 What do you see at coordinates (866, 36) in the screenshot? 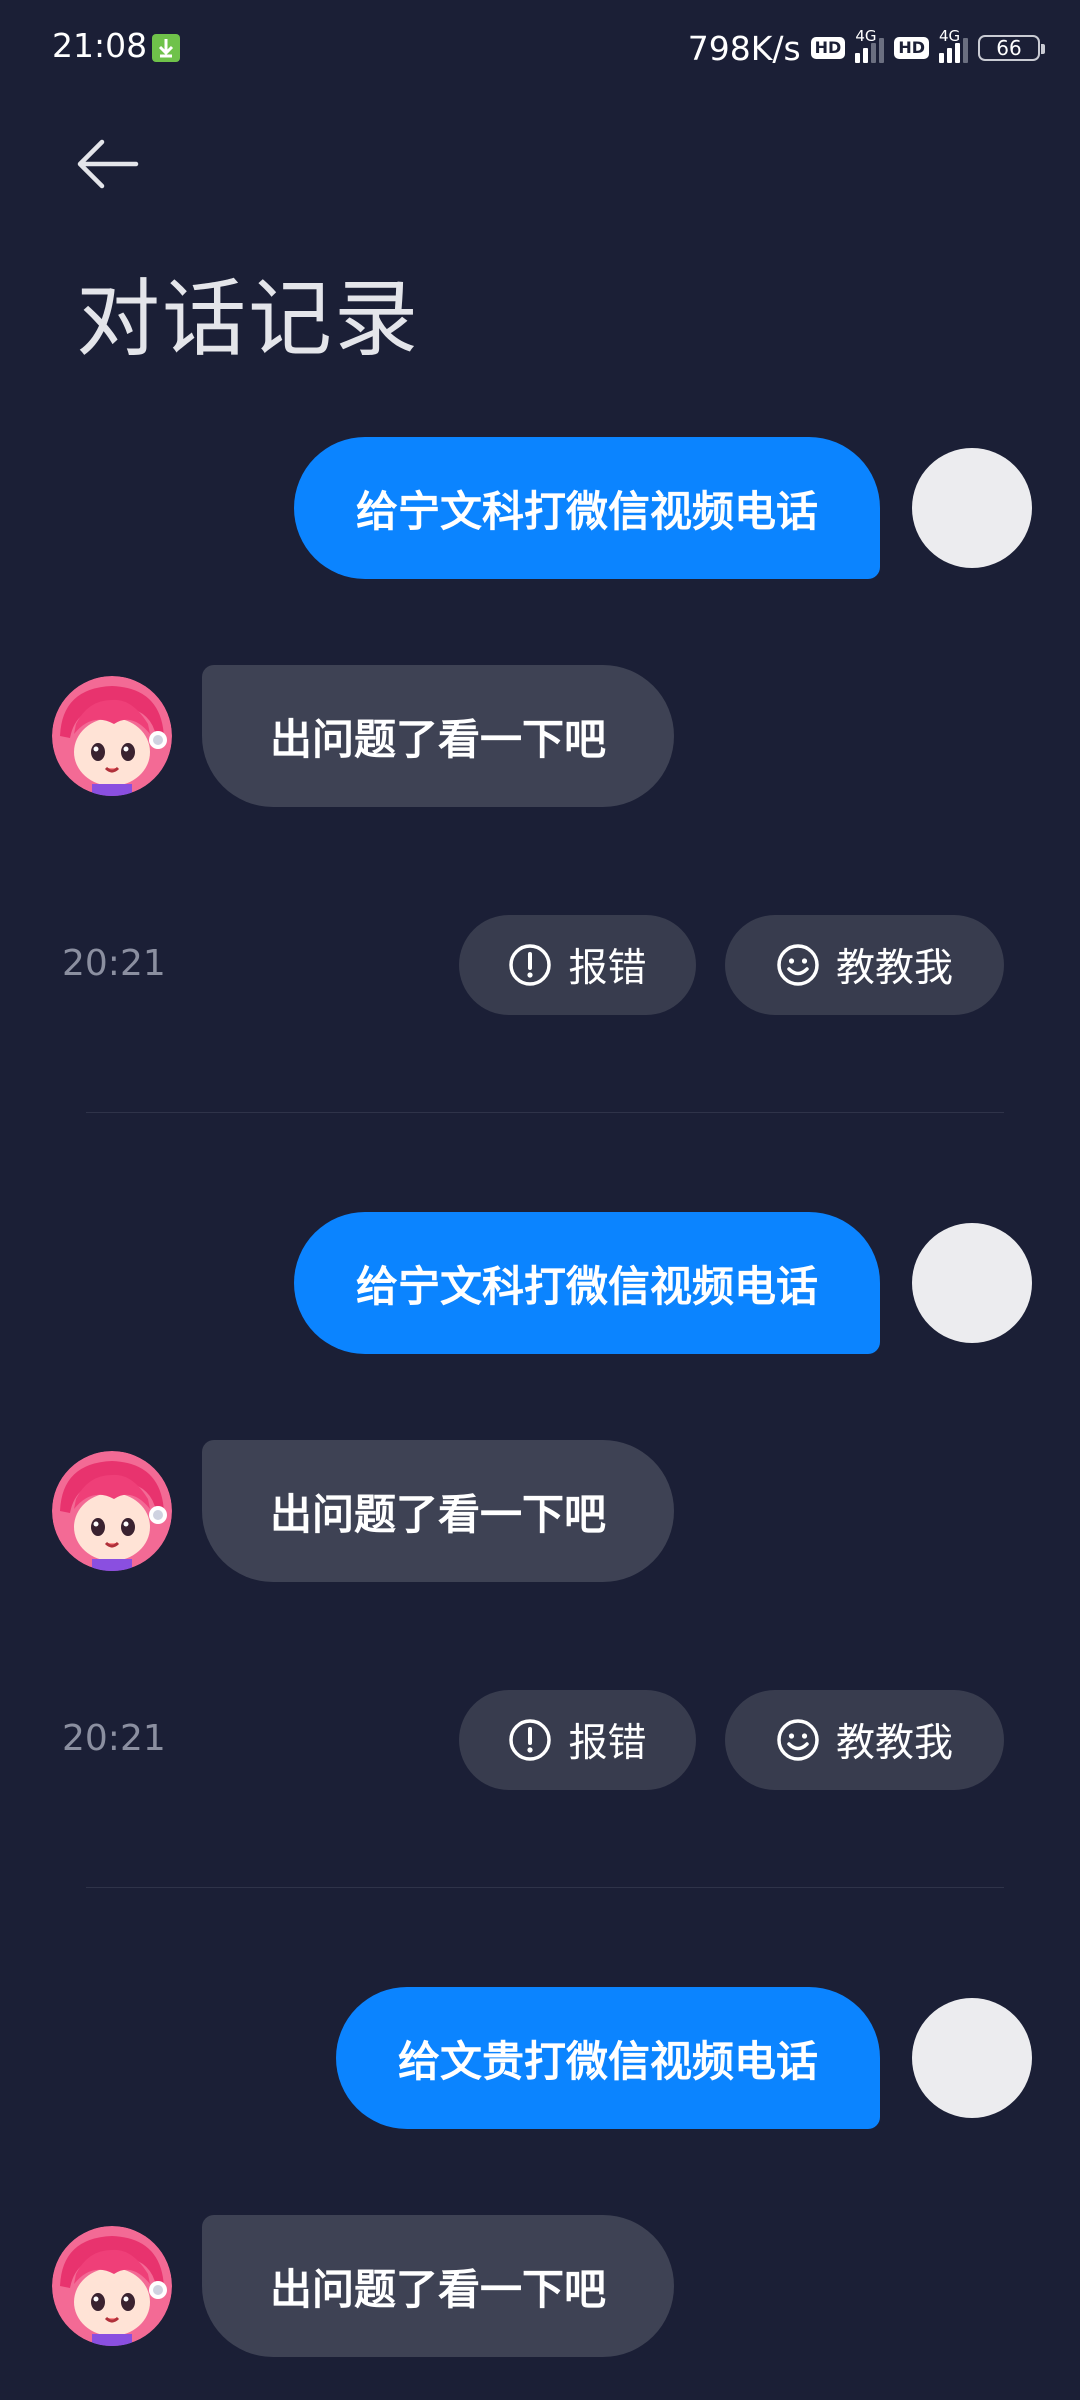
I see `network-gen-1: 4G` at bounding box center [866, 36].